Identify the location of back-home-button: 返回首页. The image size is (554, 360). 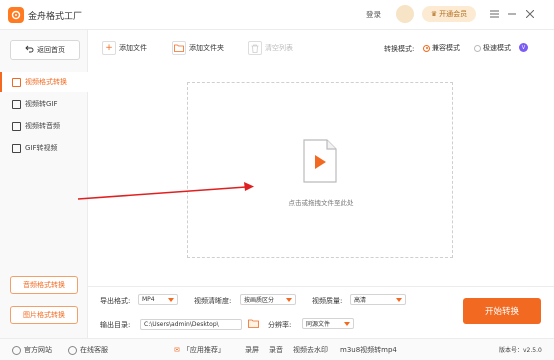
(45, 50).